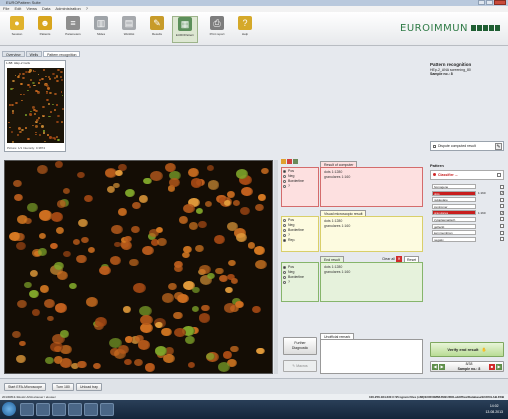 This screenshot has height=419, width=508. Describe the element at coordinates (434, 146) in the screenshot. I see `dispute-checkbox` at that location.